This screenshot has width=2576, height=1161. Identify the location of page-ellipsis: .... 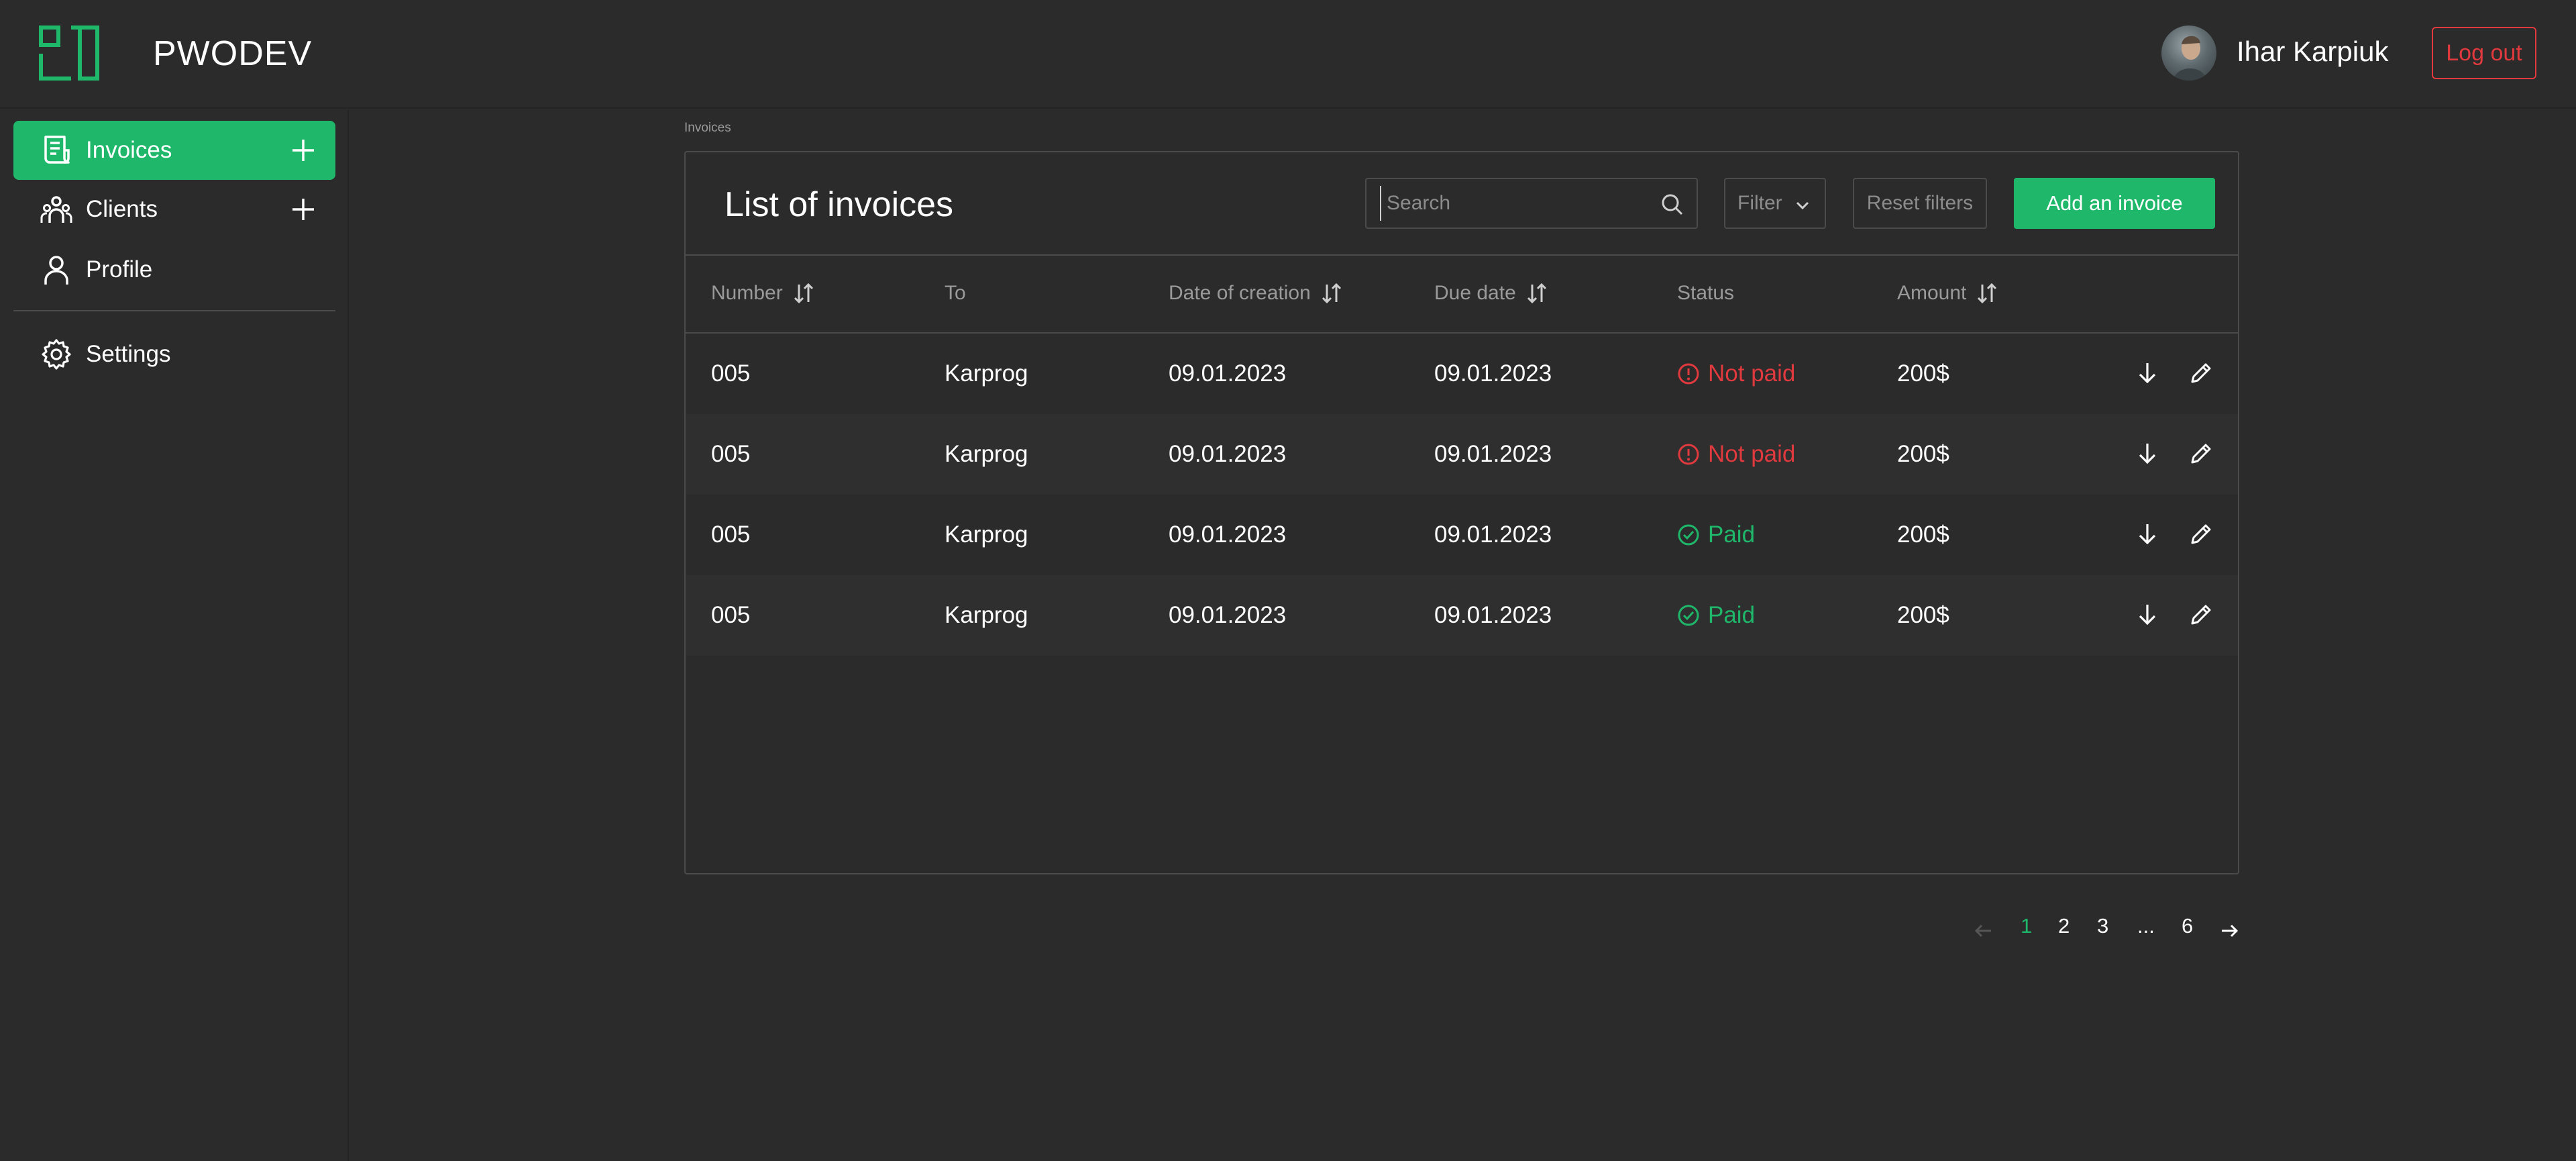
(2146, 926).